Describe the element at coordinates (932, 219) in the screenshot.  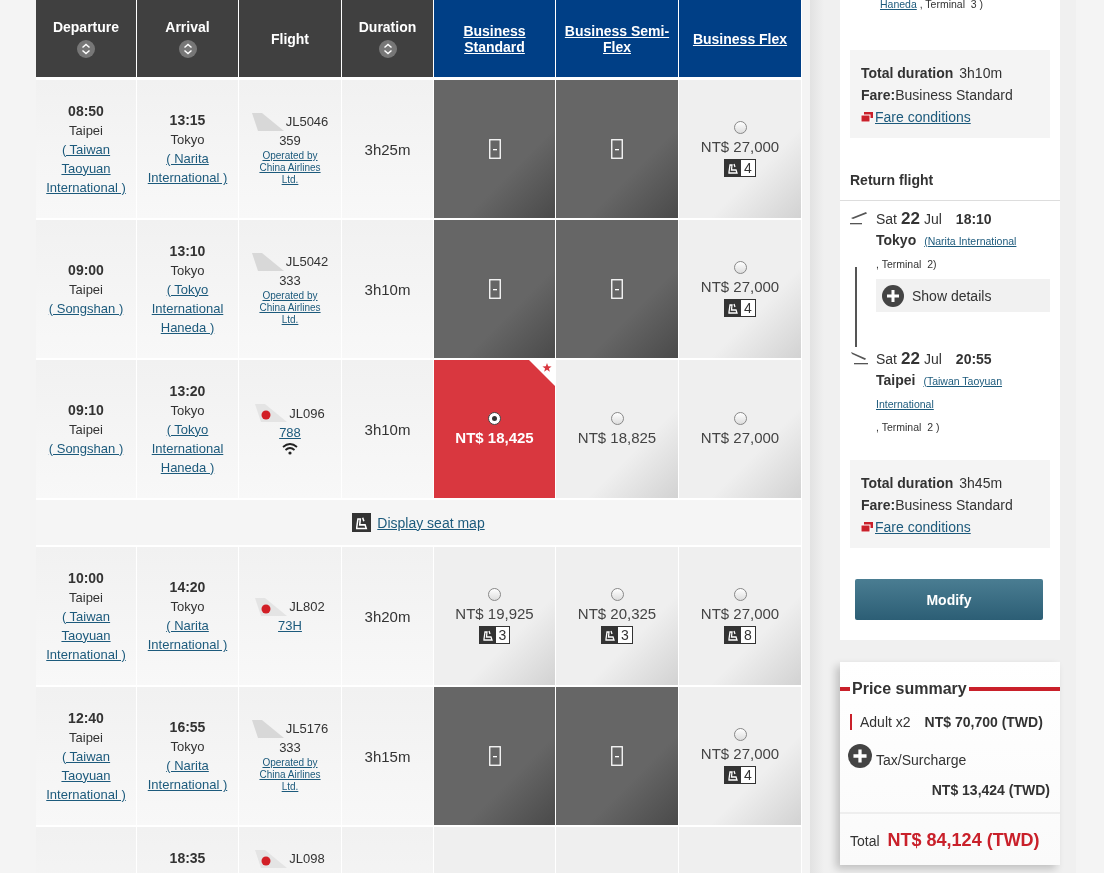
I see `month-text: Jul` at that location.